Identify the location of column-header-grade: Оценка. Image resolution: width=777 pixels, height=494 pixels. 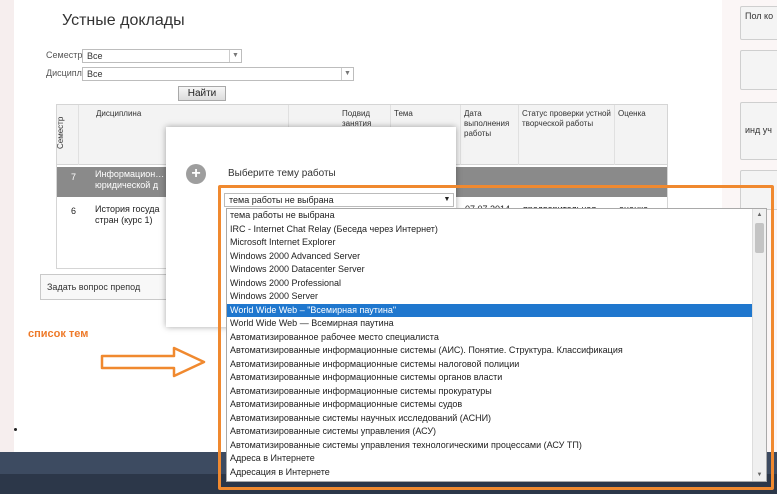
(641, 135).